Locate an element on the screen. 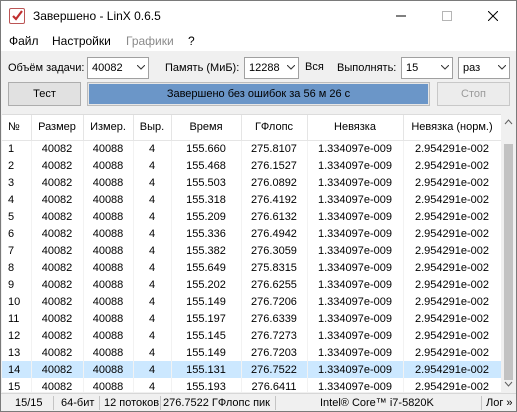 This screenshot has width=517, height=412. chevron-down-icon is located at coordinates (141, 67).